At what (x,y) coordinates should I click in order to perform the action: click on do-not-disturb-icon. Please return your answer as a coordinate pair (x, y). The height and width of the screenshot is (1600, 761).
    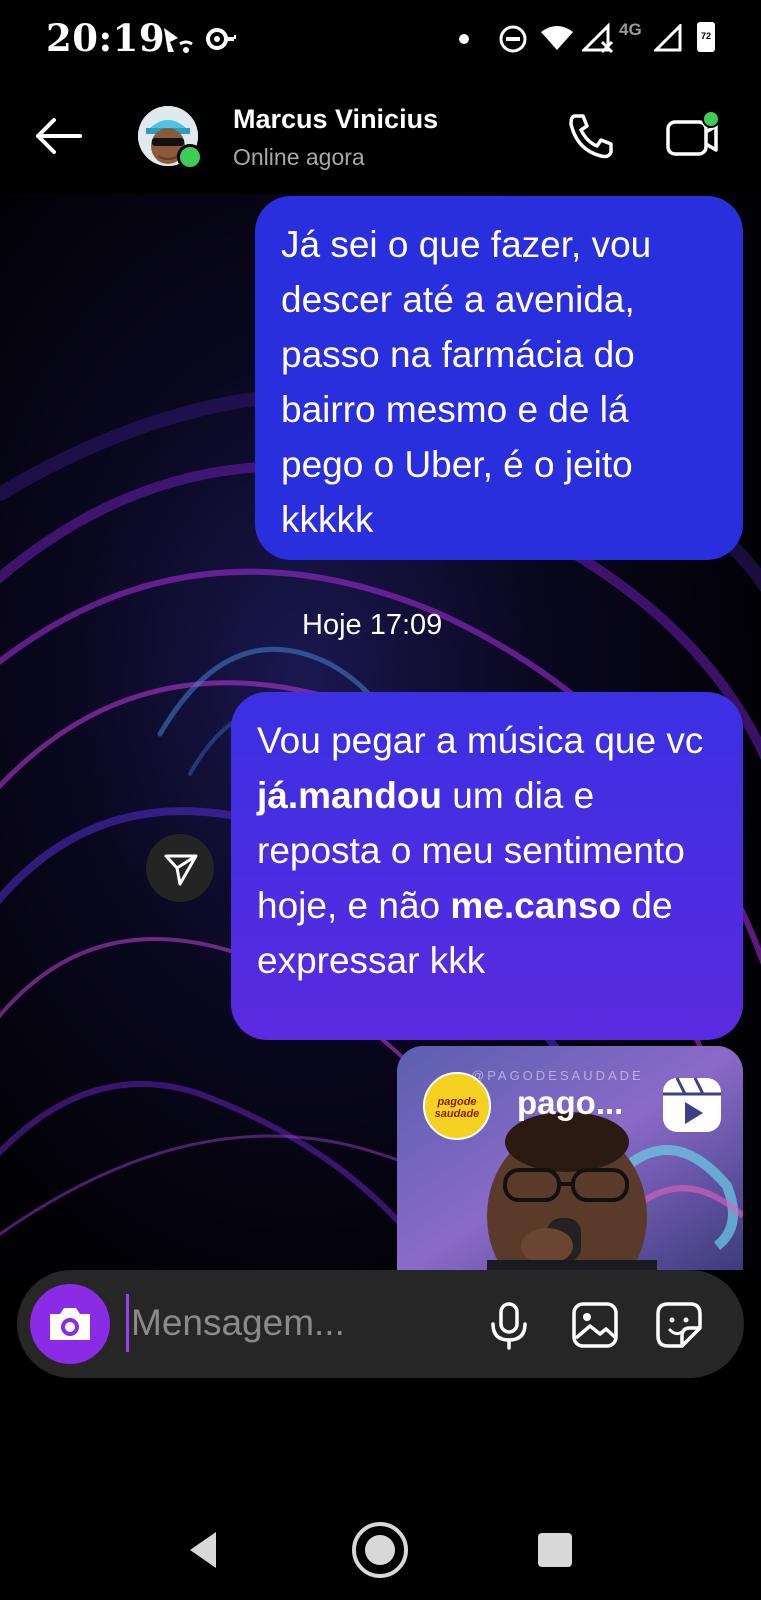
    Looking at the image, I should click on (513, 39).